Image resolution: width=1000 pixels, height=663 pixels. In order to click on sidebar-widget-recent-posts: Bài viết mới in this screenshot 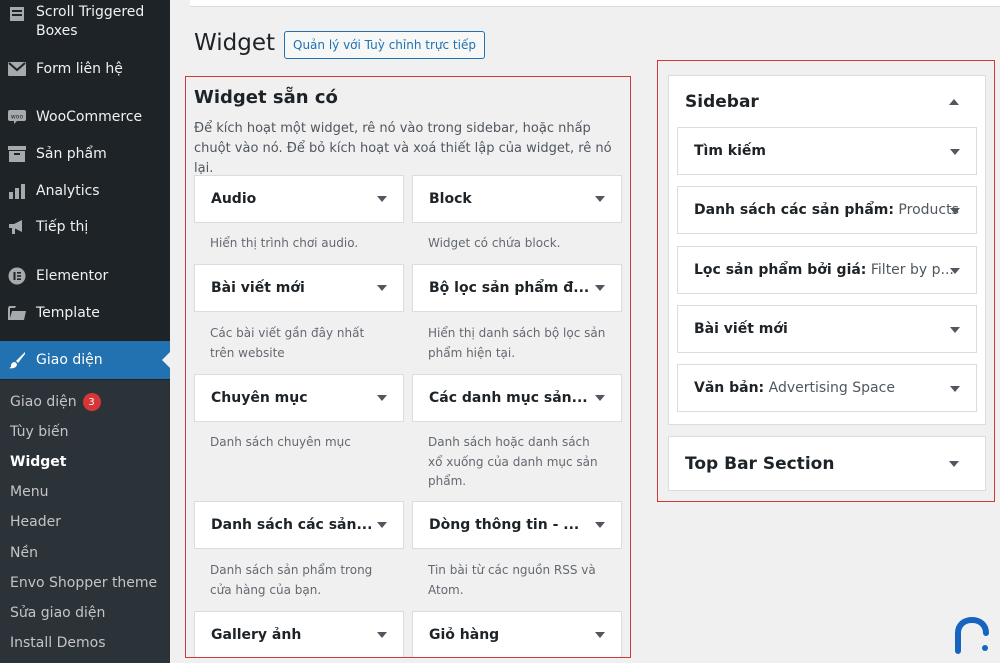, I will do `click(827, 329)`.